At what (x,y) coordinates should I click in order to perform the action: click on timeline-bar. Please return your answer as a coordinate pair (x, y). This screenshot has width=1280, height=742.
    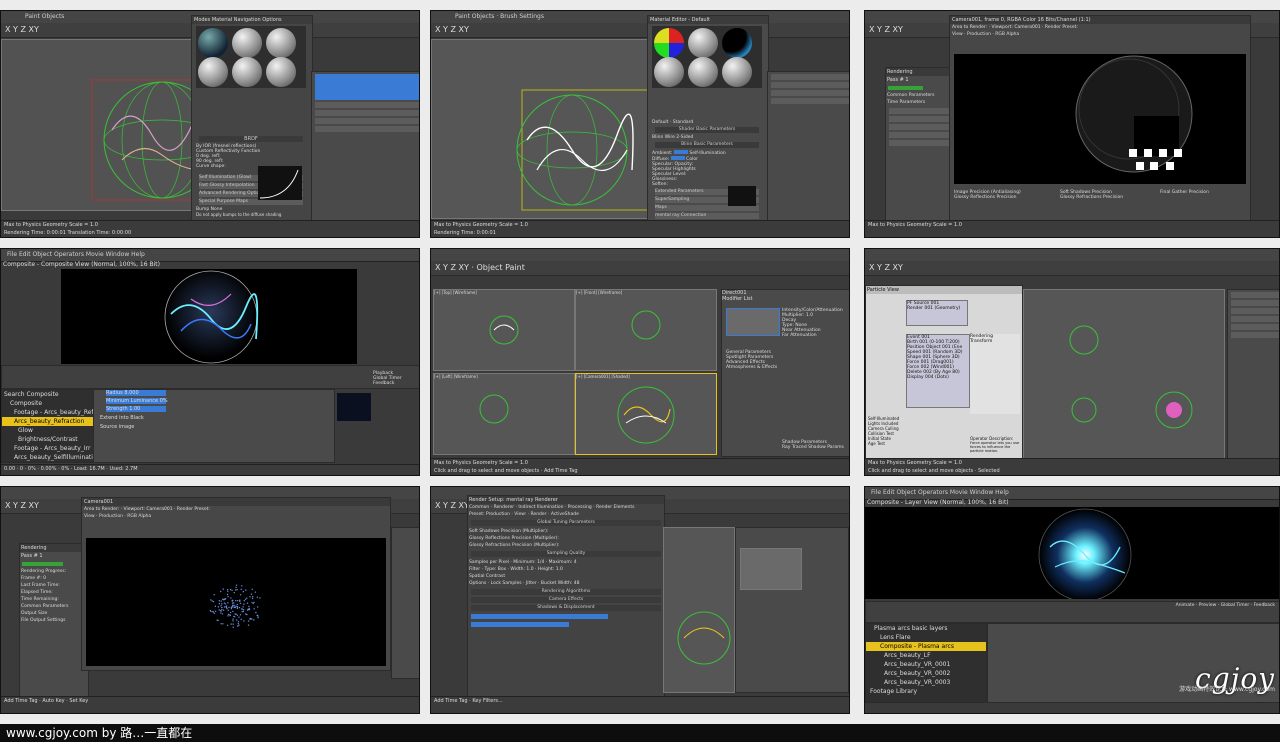
    Looking at the image, I should click on (210, 377).